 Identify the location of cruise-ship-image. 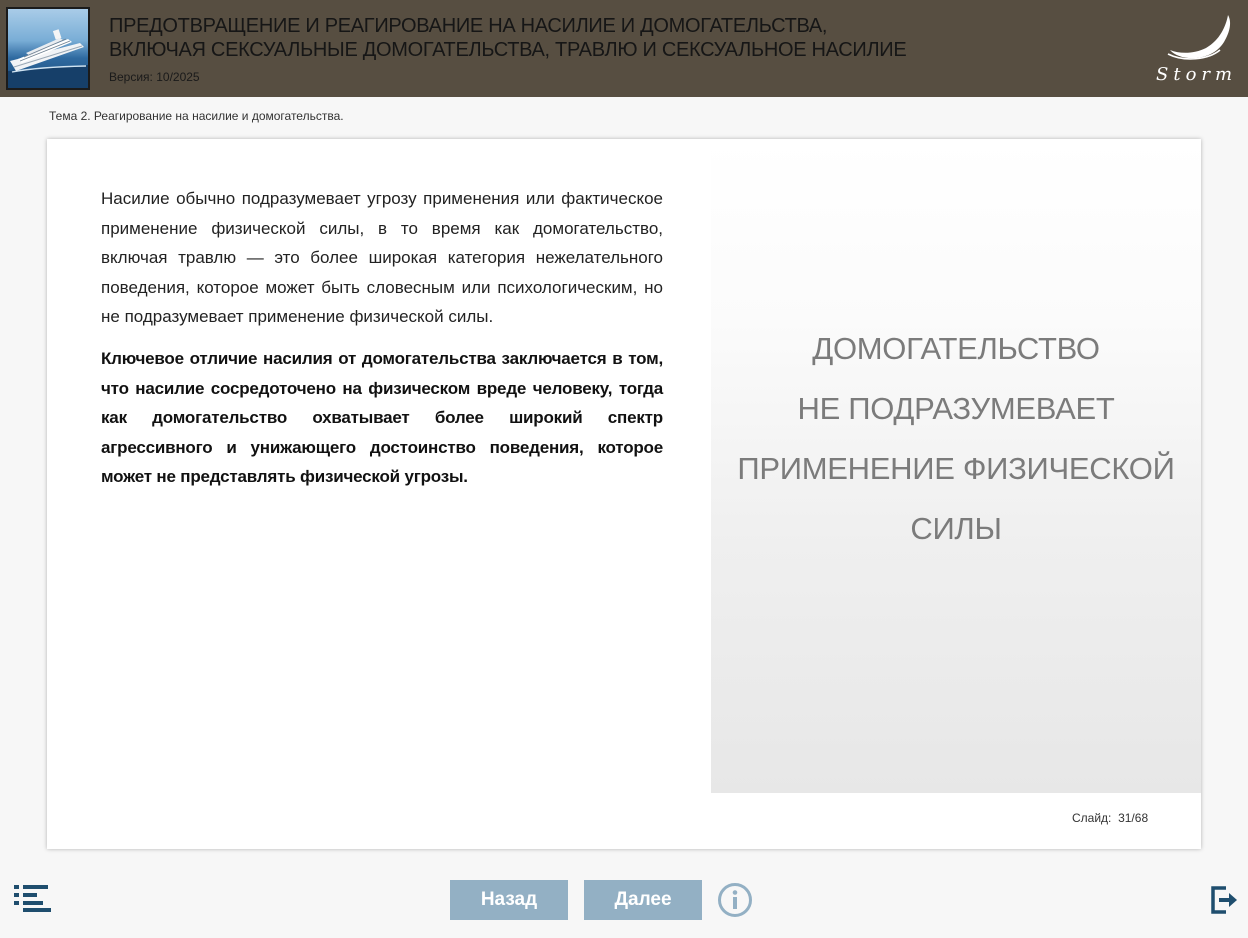
(48, 48).